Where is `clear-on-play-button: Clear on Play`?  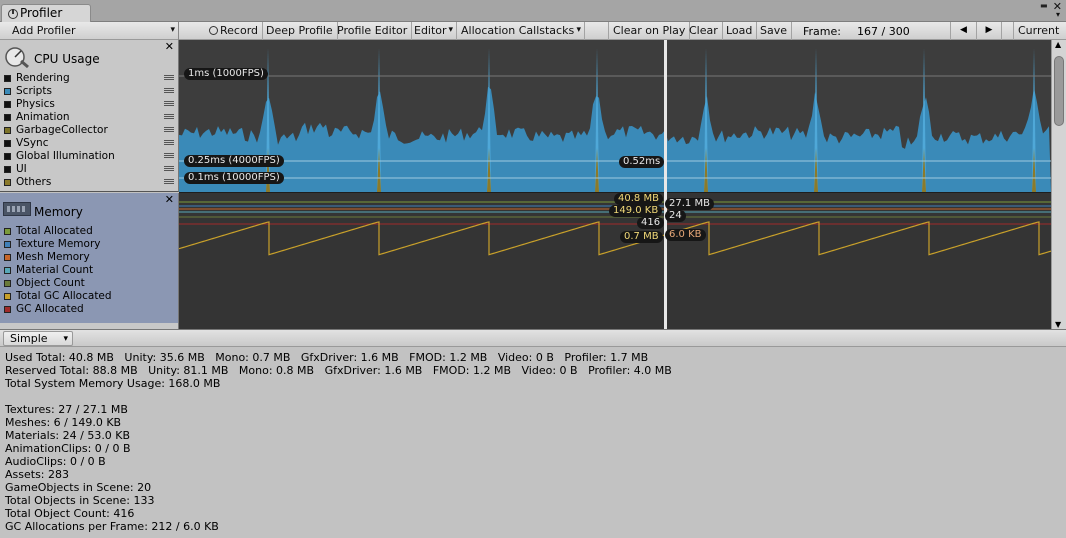 clear-on-play-button: Clear on Play is located at coordinates (649, 31).